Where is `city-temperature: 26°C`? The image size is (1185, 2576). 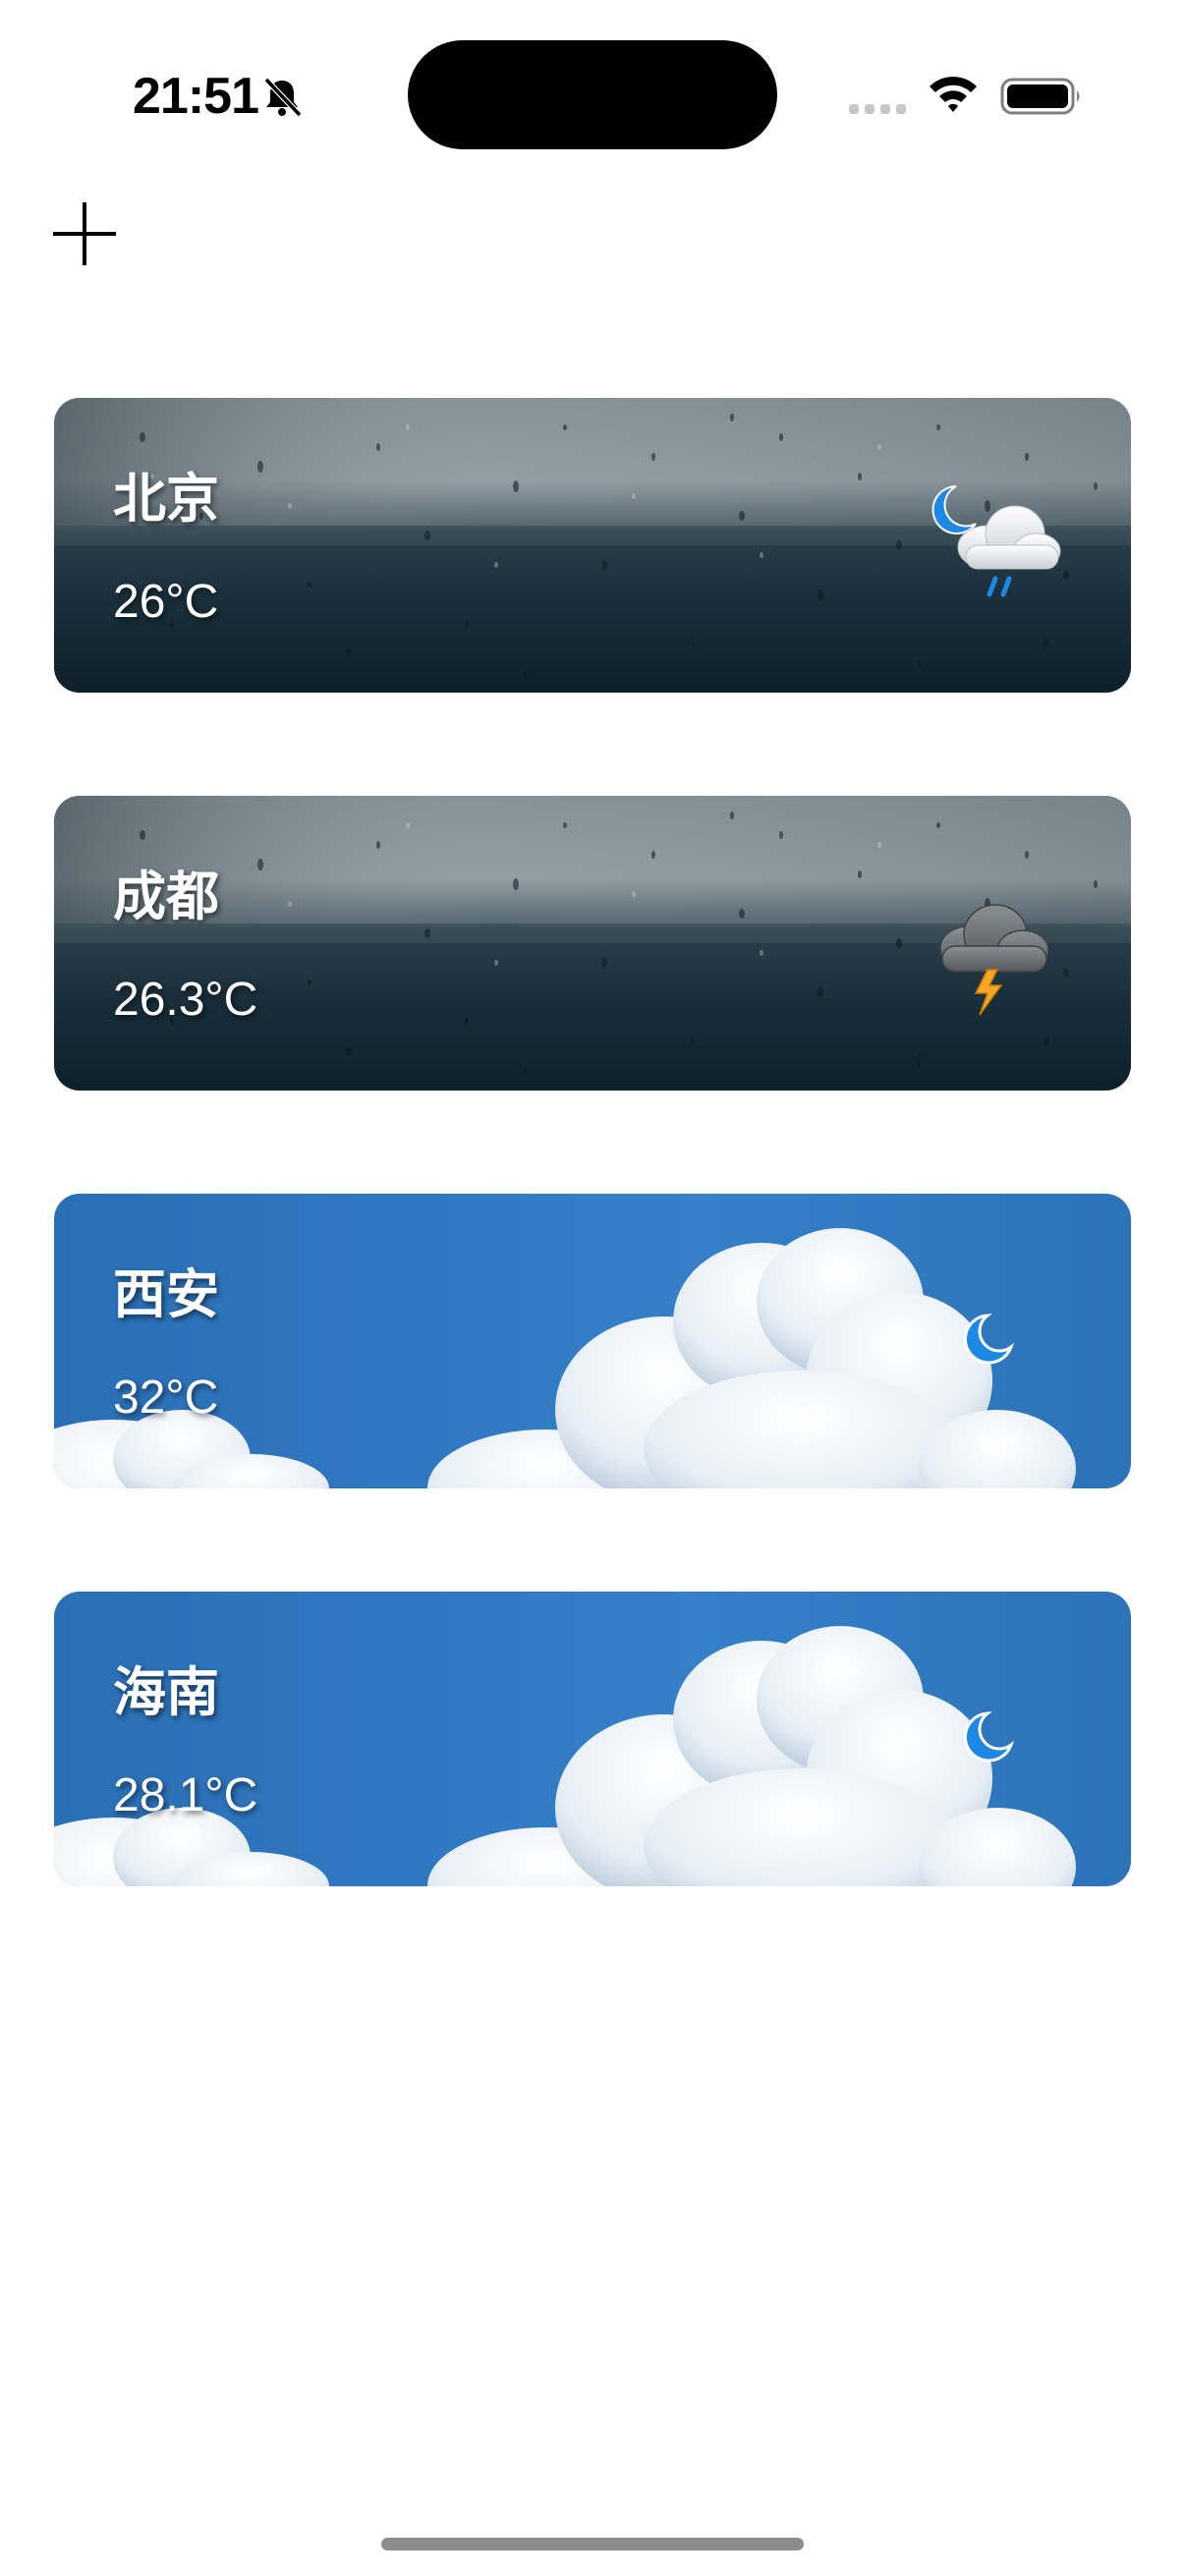
city-temperature: 26°C is located at coordinates (166, 602).